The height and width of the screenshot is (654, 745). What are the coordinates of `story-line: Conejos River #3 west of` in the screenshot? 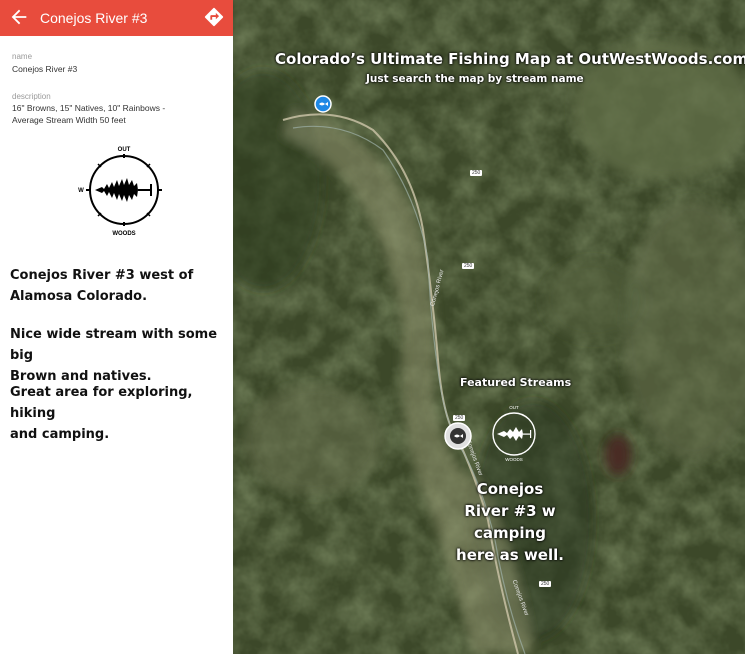 It's located at (102, 275).